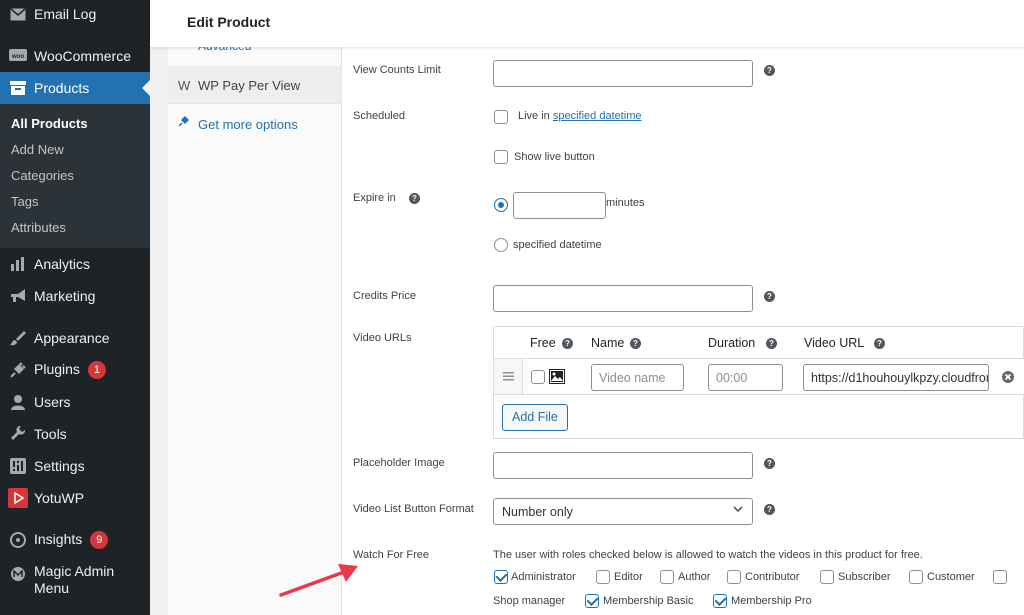 Image resolution: width=1024 pixels, height=615 pixels. What do you see at coordinates (771, 601) in the screenshot?
I see `role-membership-pro-label: Membership Pro` at bounding box center [771, 601].